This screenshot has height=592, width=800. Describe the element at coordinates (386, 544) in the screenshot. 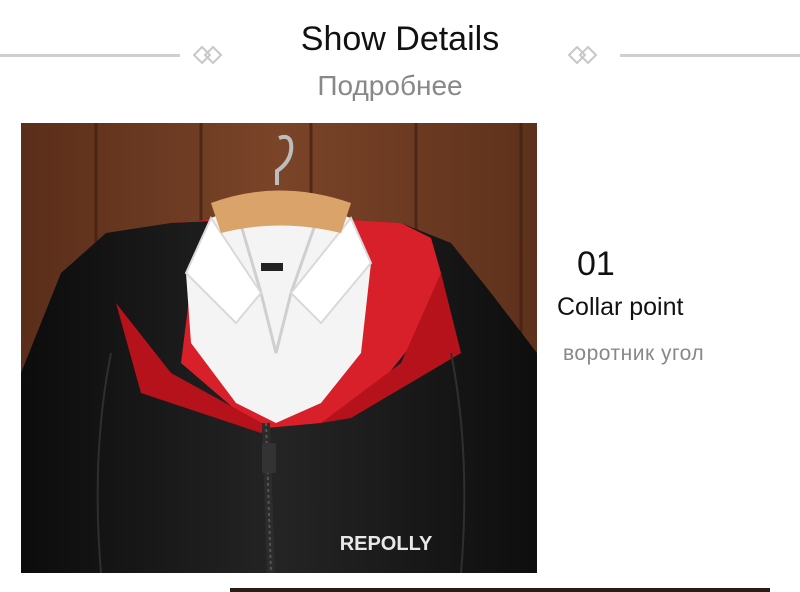

I see `brand-text: REPOLLY` at that location.